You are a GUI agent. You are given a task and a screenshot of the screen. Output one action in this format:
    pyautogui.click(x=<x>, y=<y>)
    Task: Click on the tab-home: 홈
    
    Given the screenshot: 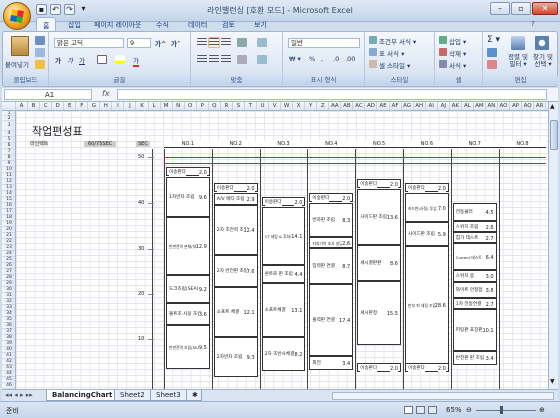 What is the action you would take?
    pyautogui.click(x=46, y=24)
    